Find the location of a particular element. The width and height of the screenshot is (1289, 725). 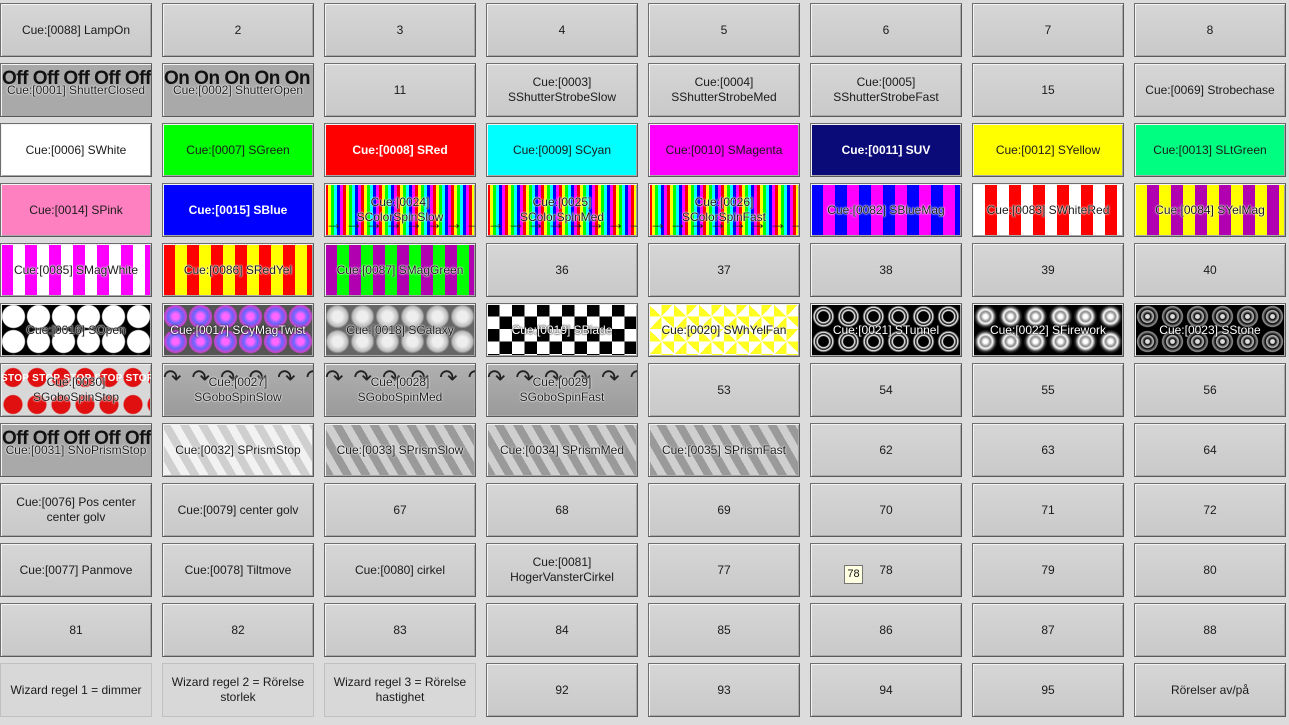

cue-button-66: Cue:[0079] center golv is located at coordinates (238, 510).